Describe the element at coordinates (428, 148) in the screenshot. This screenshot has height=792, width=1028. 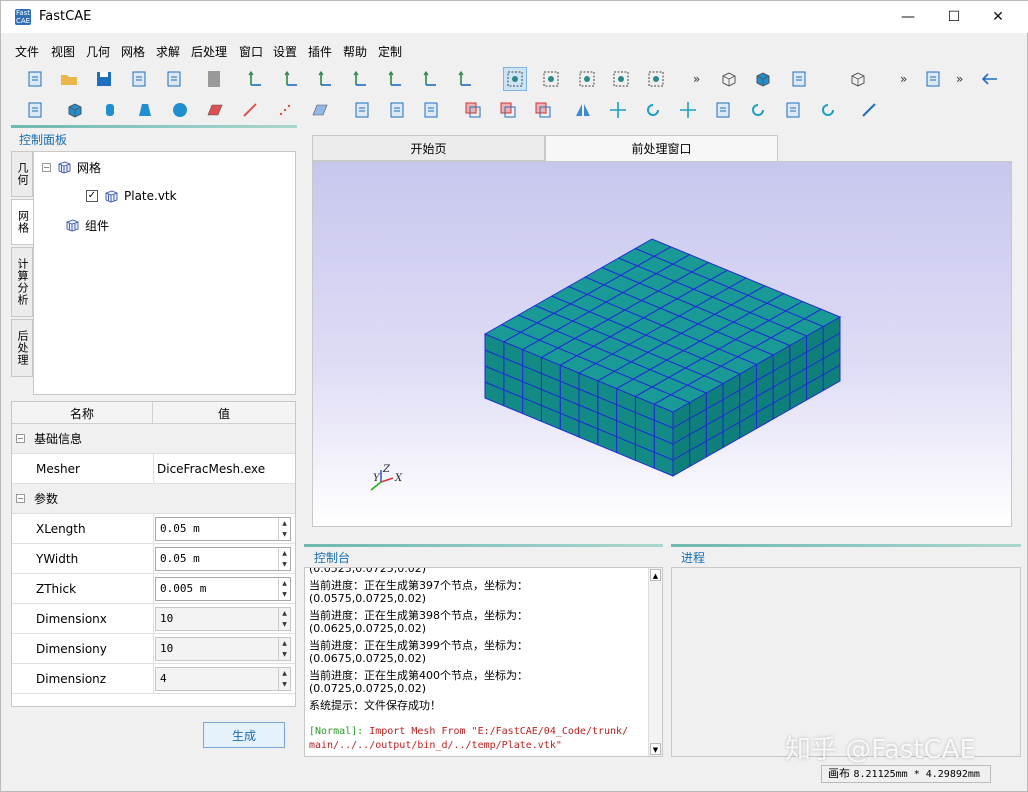
I see `tab-start-page: 开始页` at that location.